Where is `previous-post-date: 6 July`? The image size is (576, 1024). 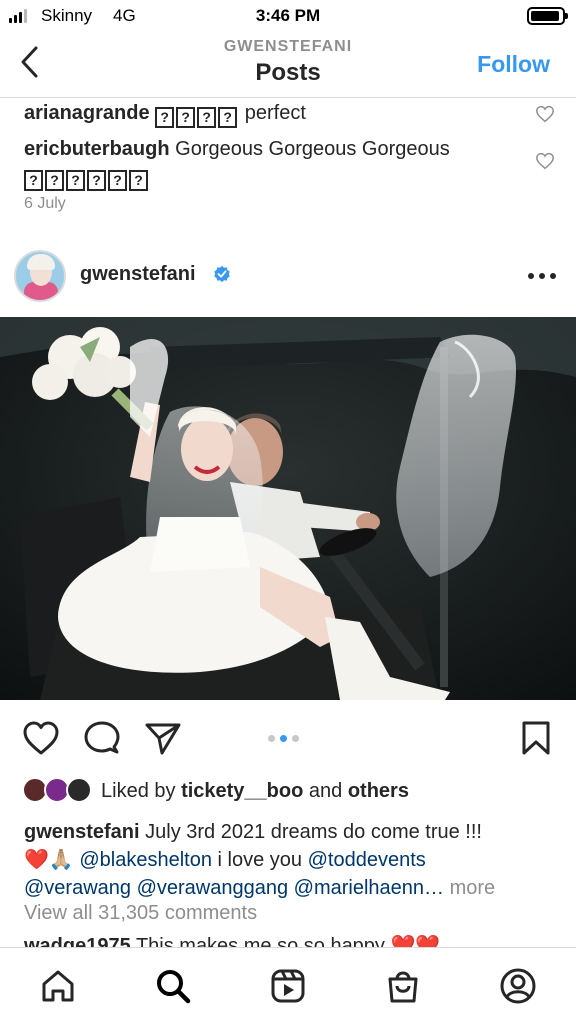 previous-post-date: 6 July is located at coordinates (45, 203).